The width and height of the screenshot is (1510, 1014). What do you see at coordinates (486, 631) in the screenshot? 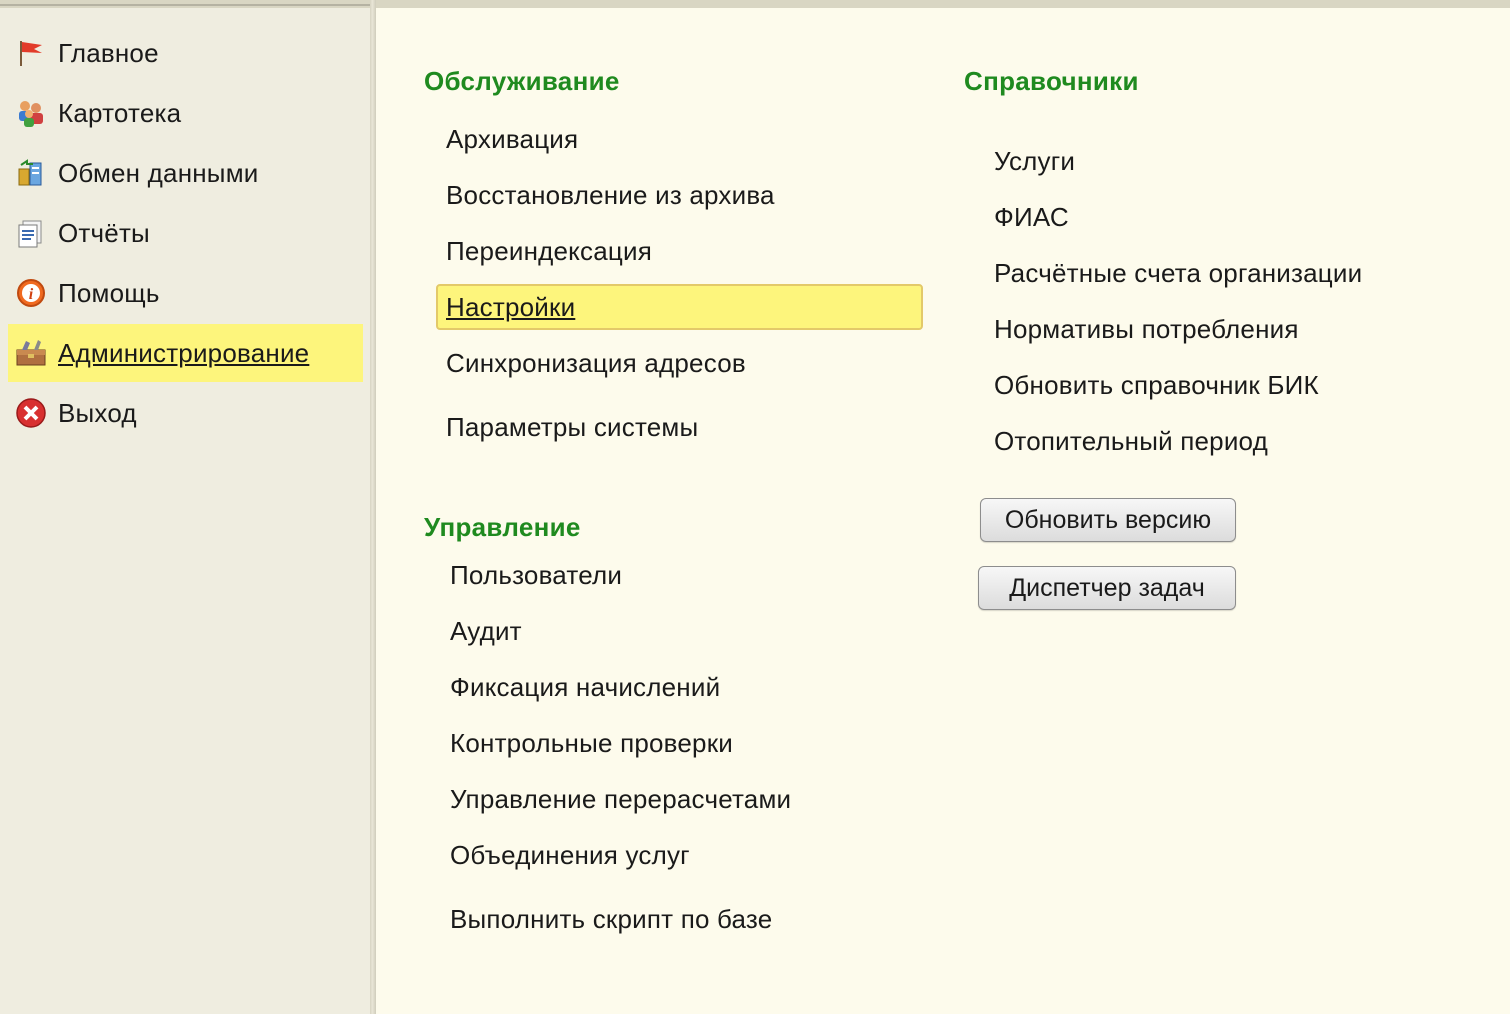
I see `link-audit: Аудит` at bounding box center [486, 631].